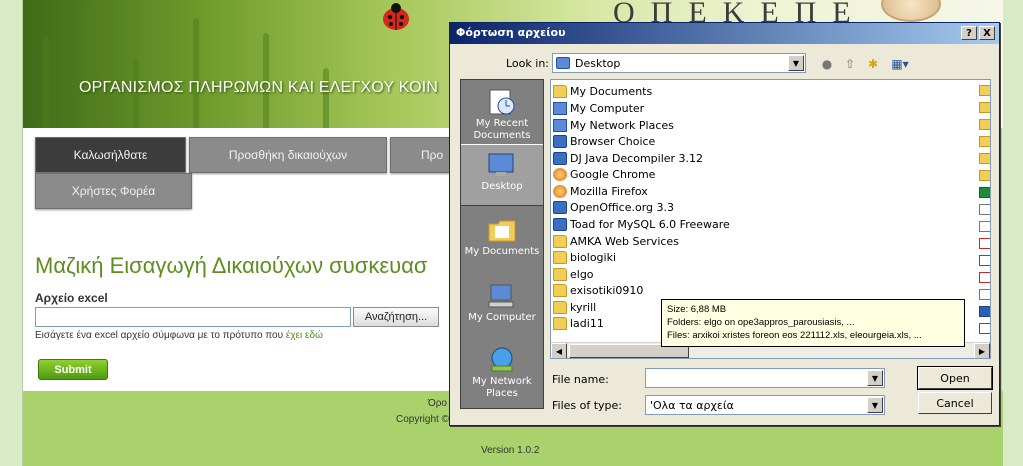  I want to click on computer-icon, so click(560, 108).